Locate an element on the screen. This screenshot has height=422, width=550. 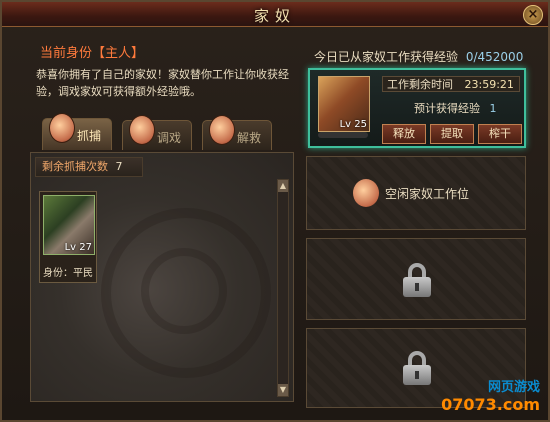
predicted-exp-value: 1 is located at coordinates (493, 108).